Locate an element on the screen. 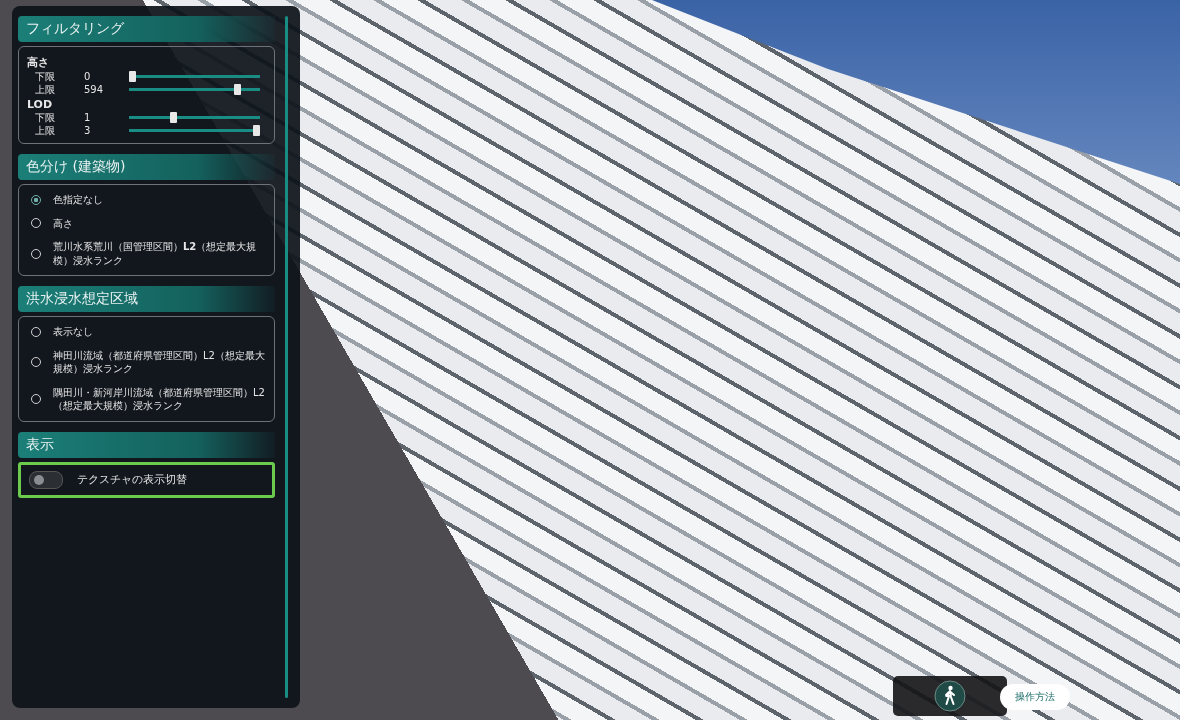 This screenshot has width=1180, height=720. group-label: 高さ is located at coordinates (38, 62).